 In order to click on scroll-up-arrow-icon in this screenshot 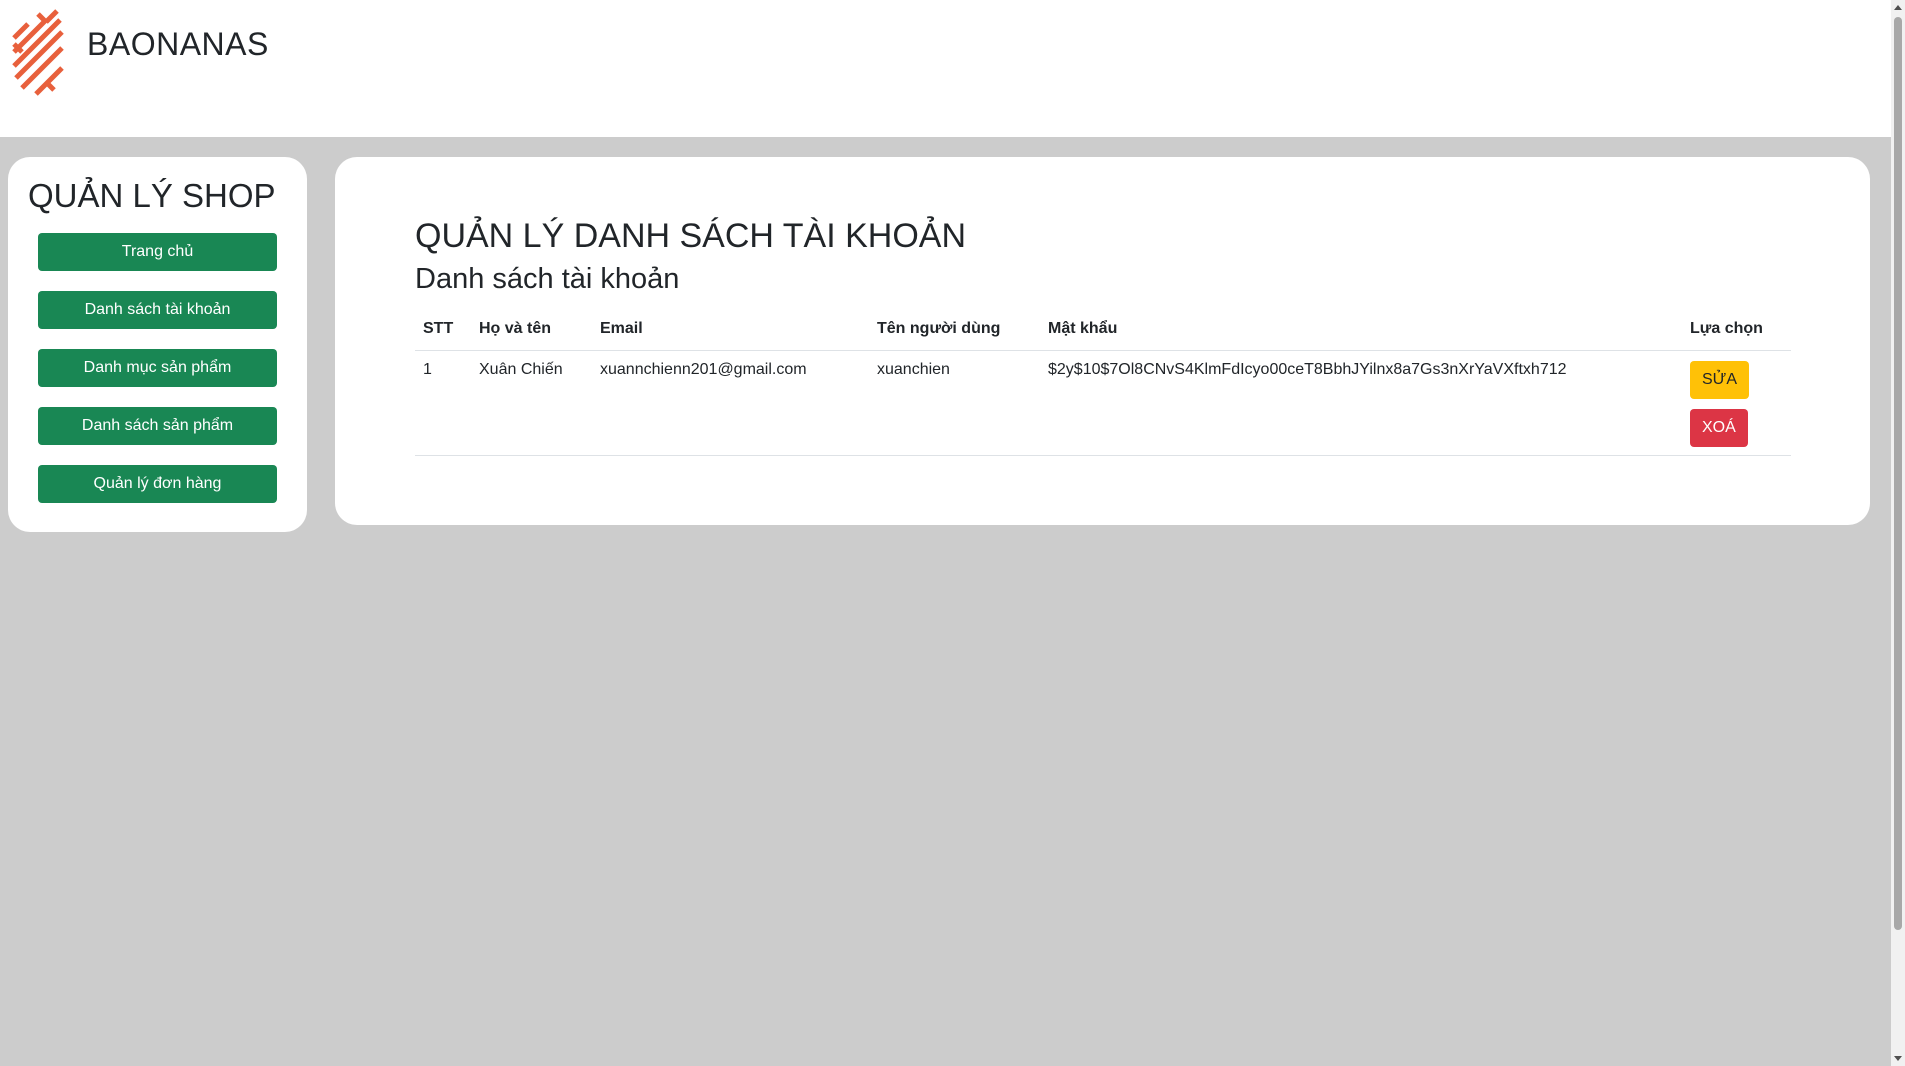, I will do `click(1898, 7)`.